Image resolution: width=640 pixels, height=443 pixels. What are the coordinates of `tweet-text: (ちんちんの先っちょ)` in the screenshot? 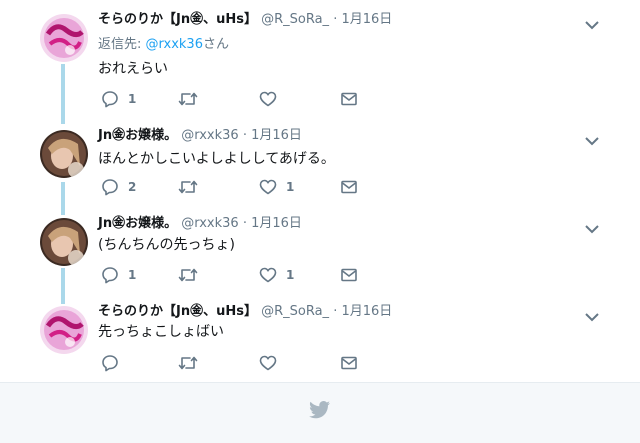 It's located at (166, 245).